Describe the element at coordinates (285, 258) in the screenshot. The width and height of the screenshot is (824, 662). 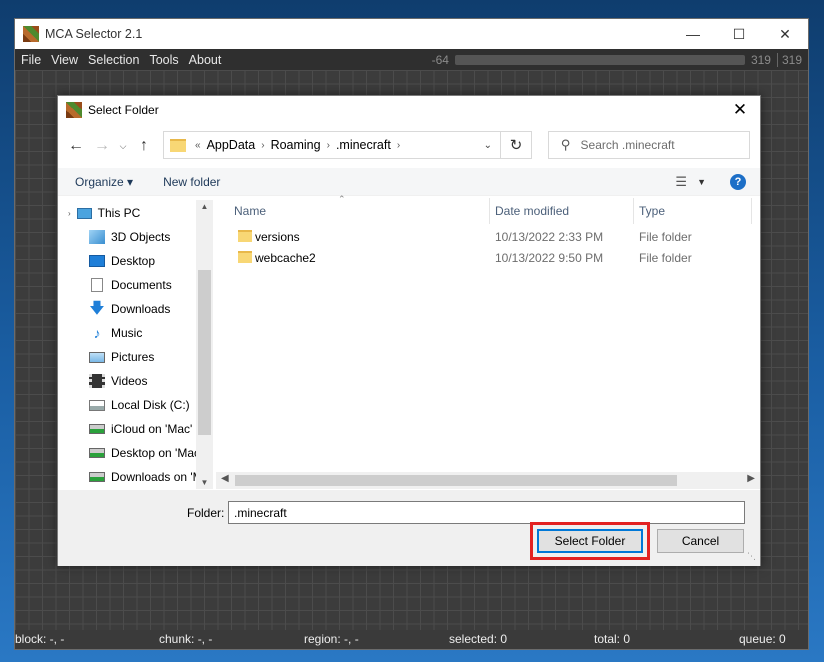
I see `row-name: webcache2` at that location.